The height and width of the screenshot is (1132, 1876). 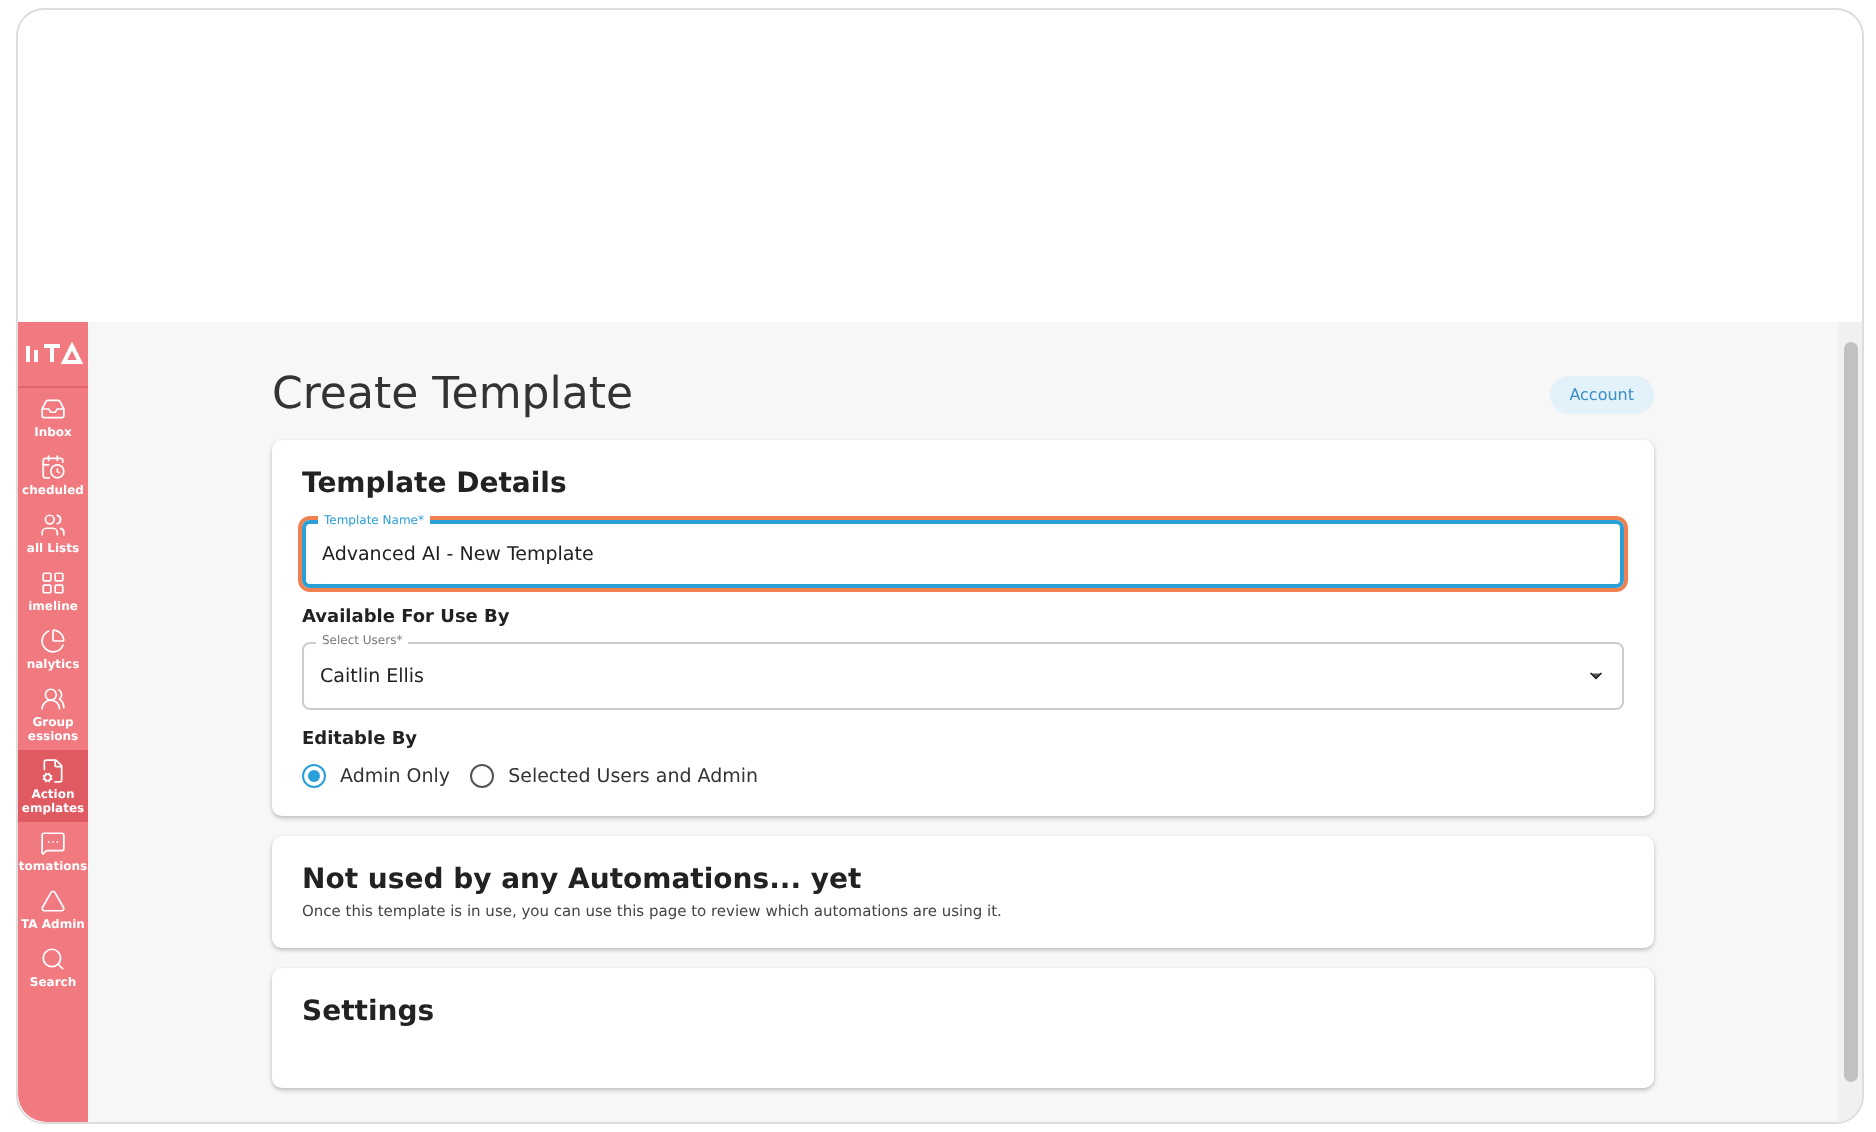 I want to click on card-heading: Settings, so click(x=369, y=1012).